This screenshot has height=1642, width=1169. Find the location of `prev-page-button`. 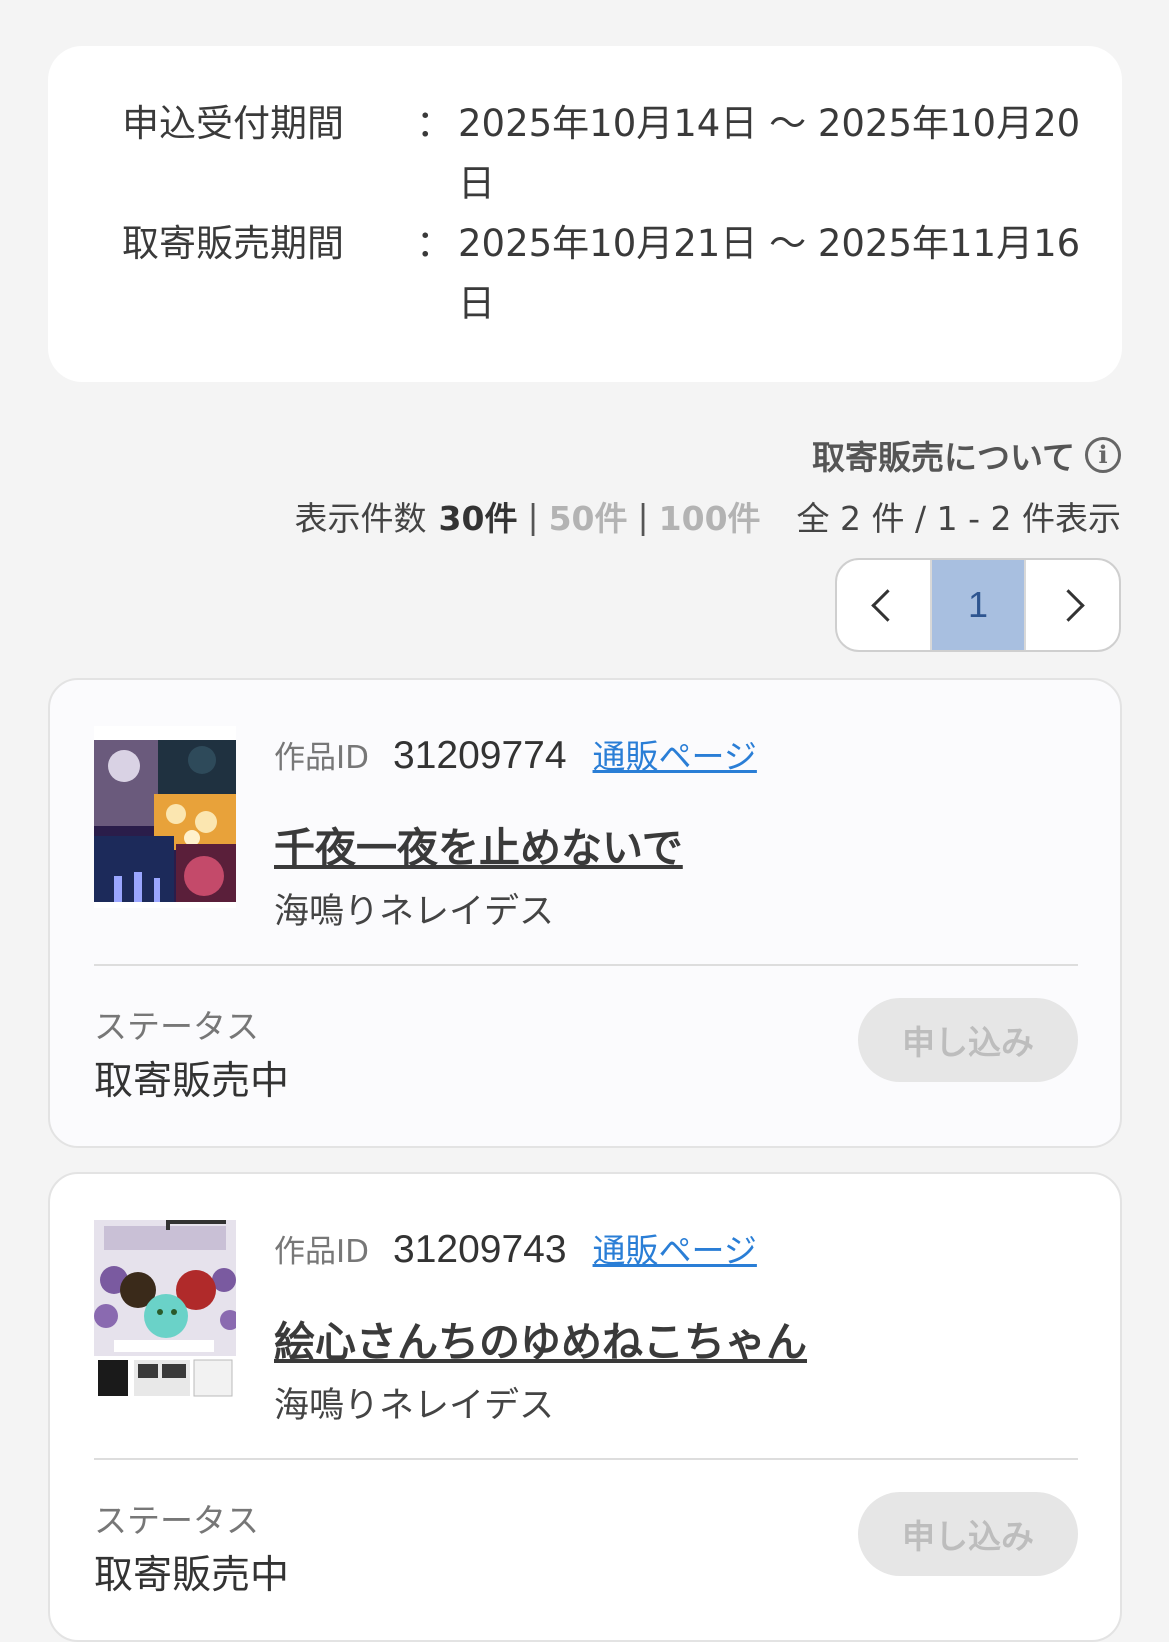

prev-page-button is located at coordinates (883, 605).